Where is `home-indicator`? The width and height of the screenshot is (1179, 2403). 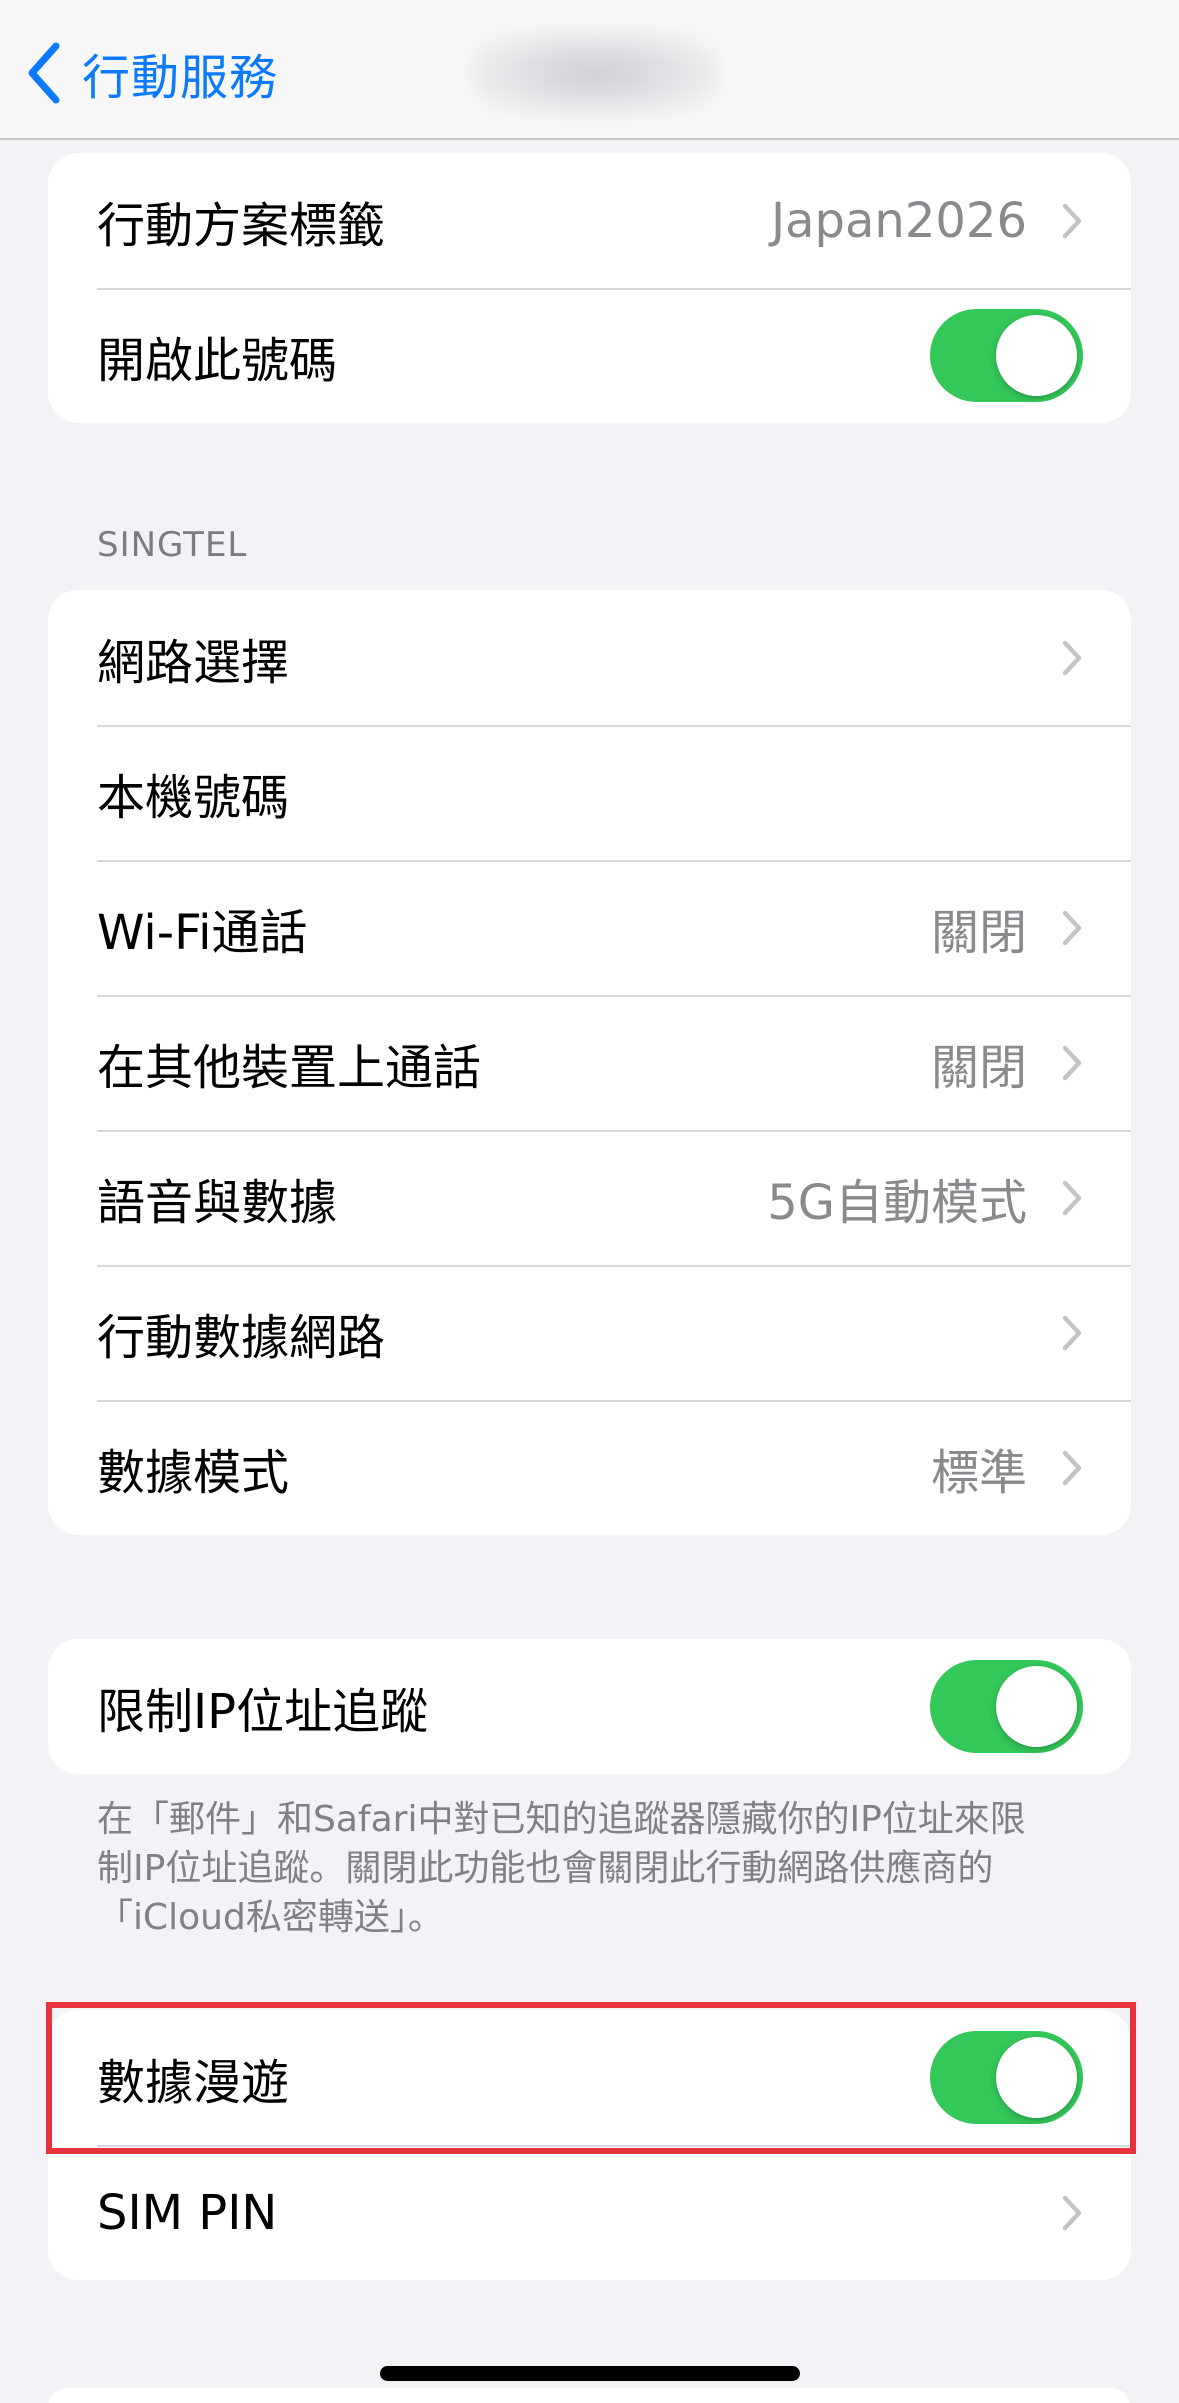 home-indicator is located at coordinates (590, 2373).